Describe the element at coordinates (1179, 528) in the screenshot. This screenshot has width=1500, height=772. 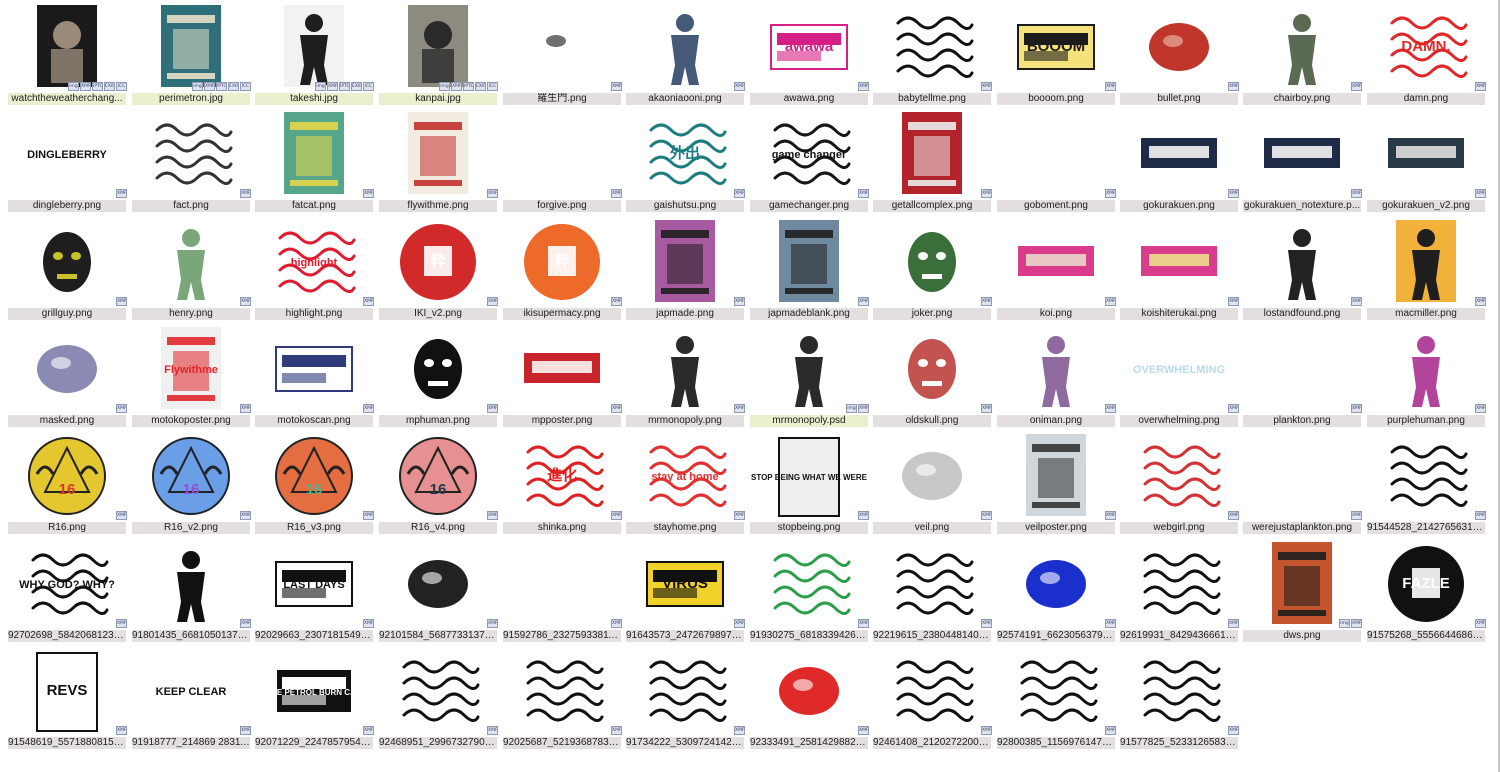
I see `file-name-label: webgirl.png` at that location.